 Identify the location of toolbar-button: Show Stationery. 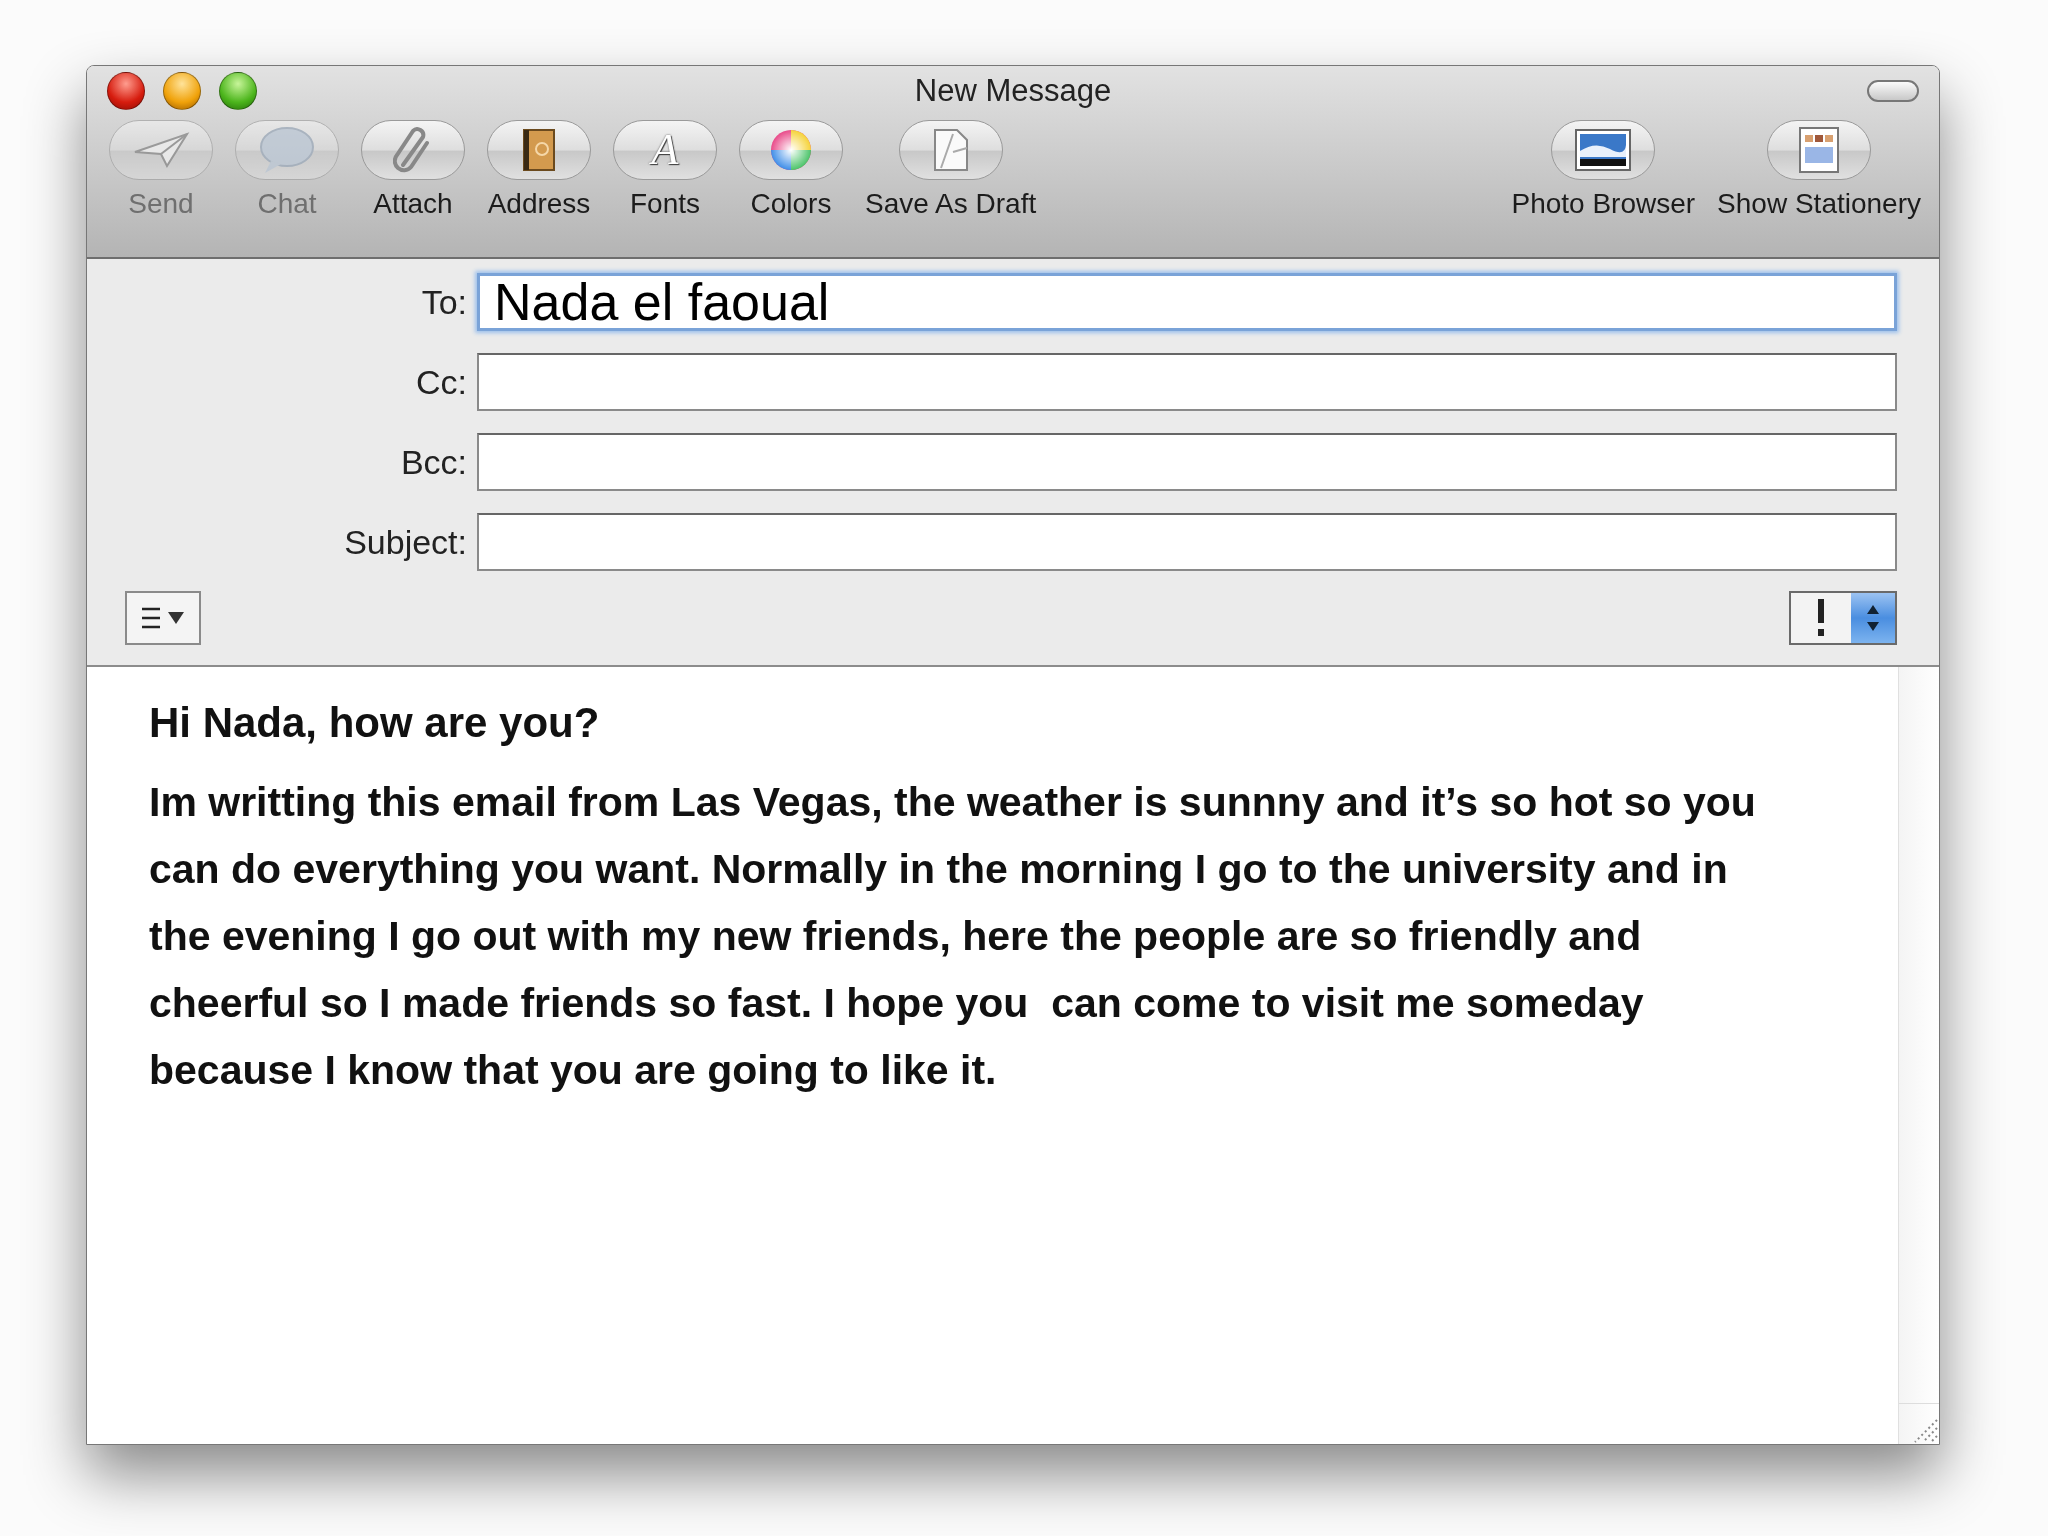
(1819, 170).